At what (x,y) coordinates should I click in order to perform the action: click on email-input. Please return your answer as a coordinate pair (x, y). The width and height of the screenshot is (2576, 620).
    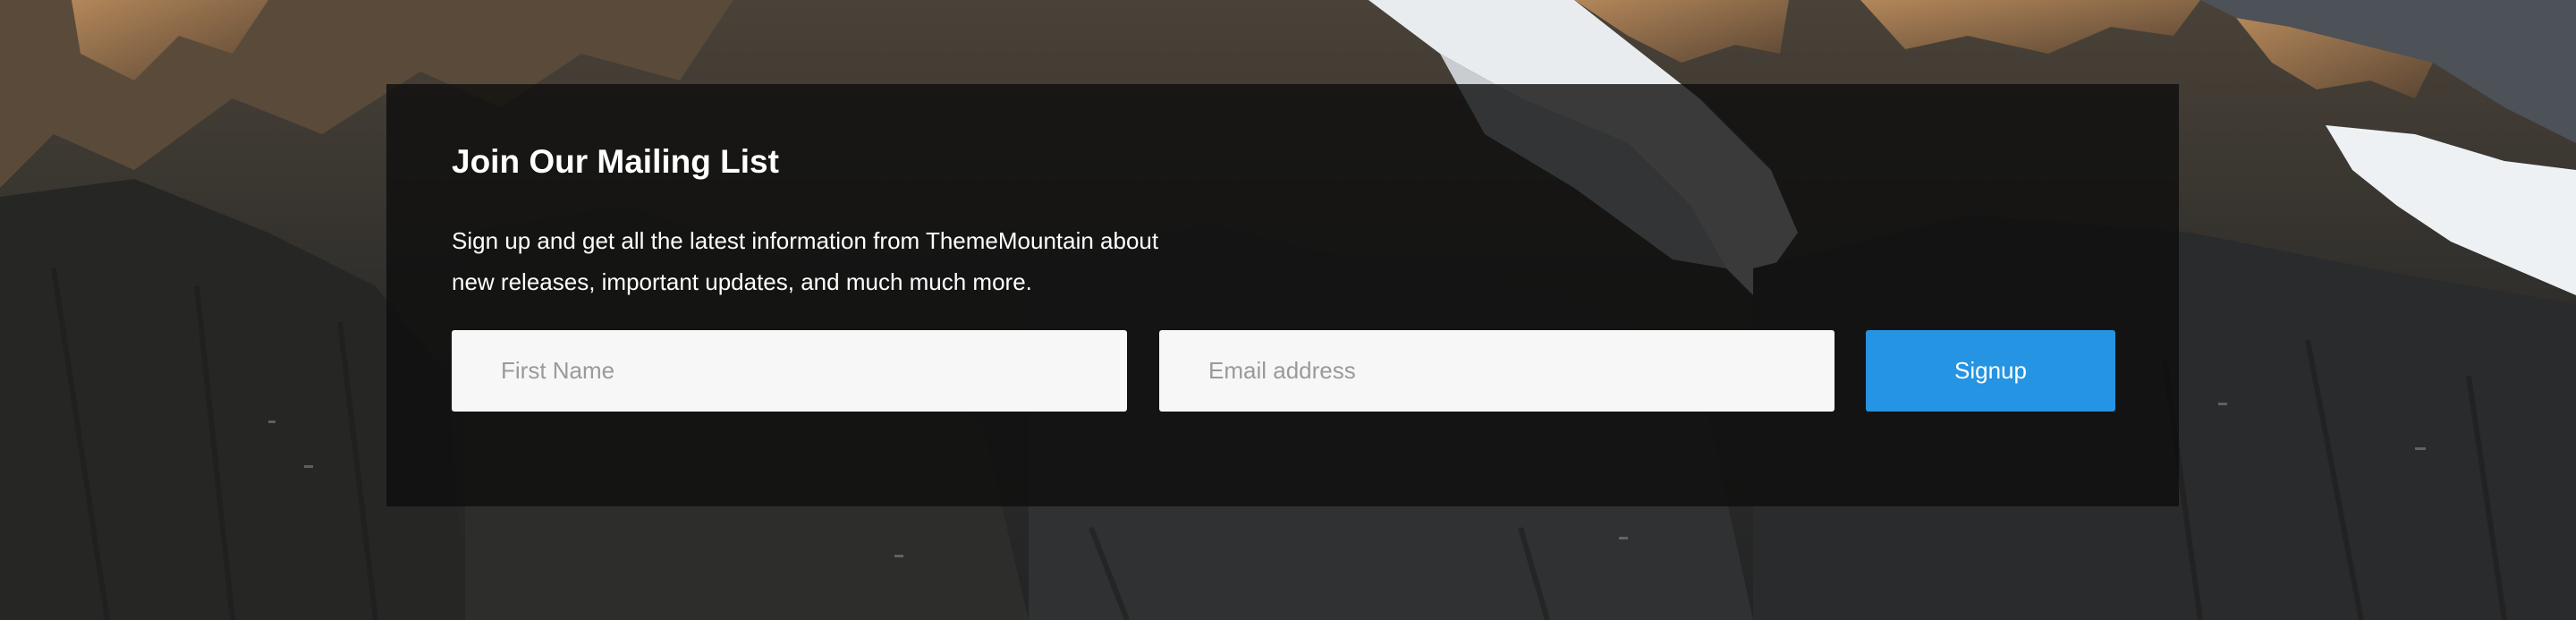
    Looking at the image, I should click on (1497, 371).